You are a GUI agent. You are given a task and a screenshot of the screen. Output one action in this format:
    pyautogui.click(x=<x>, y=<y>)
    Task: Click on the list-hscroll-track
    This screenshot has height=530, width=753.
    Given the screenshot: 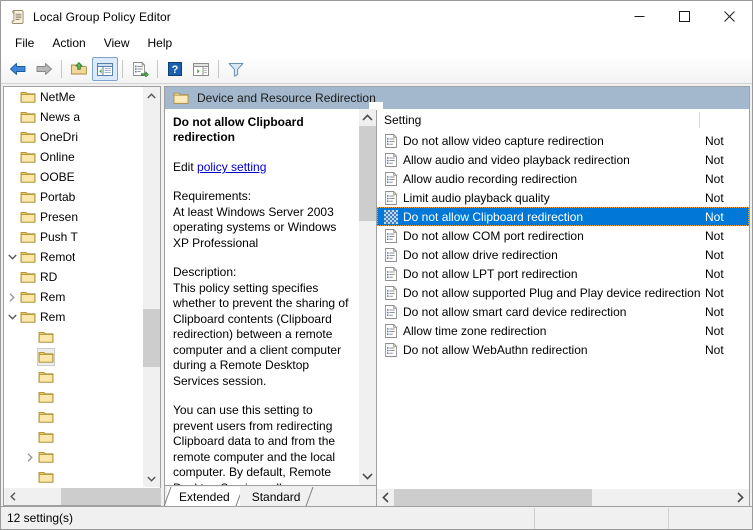 What is the action you would take?
    pyautogui.click(x=563, y=497)
    